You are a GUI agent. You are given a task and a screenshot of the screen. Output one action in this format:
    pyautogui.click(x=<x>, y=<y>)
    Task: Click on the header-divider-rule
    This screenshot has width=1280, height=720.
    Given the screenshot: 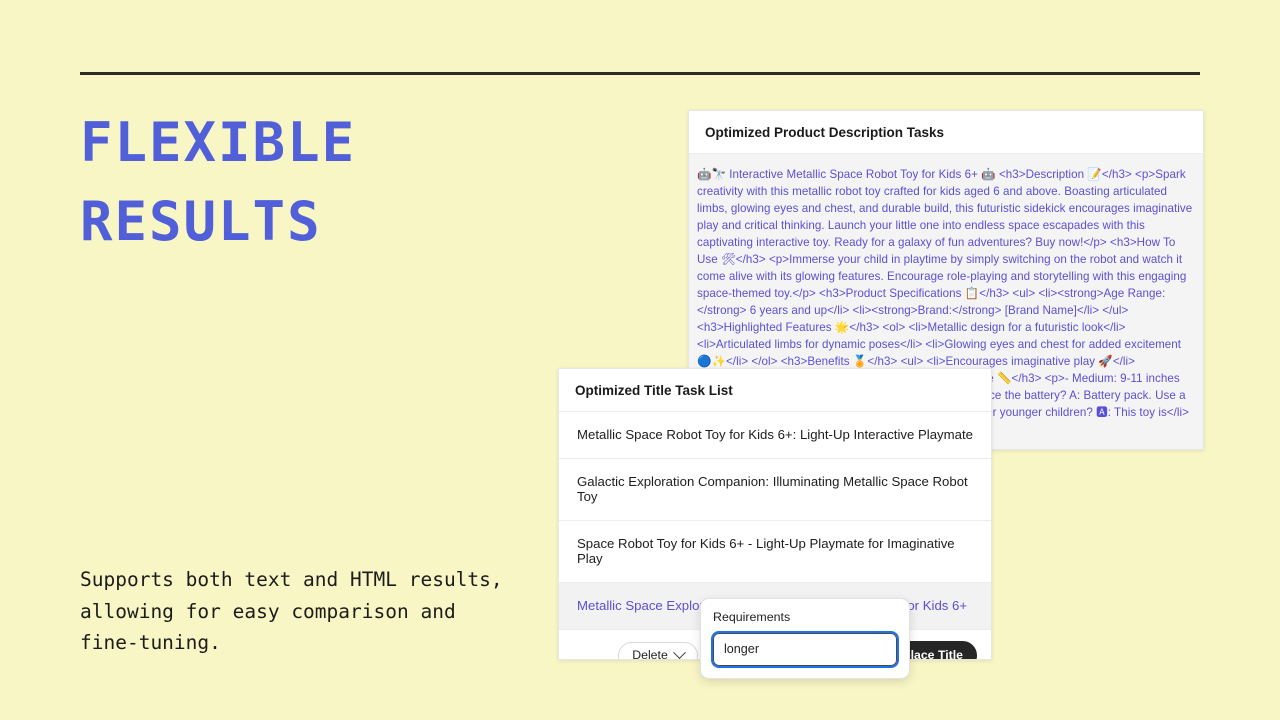 What is the action you would take?
    pyautogui.click(x=640, y=73)
    